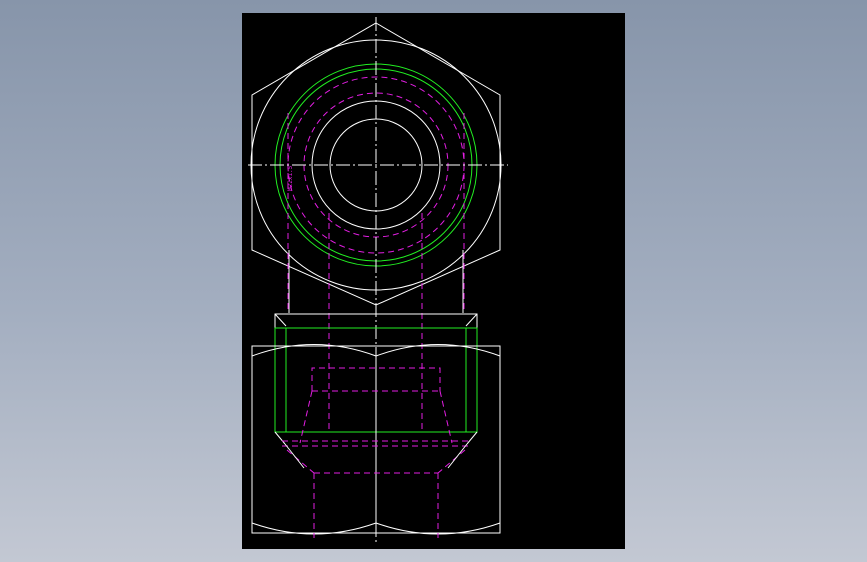 The height and width of the screenshot is (562, 867). I want to click on collar-chamfer-left, so click(280, 320).